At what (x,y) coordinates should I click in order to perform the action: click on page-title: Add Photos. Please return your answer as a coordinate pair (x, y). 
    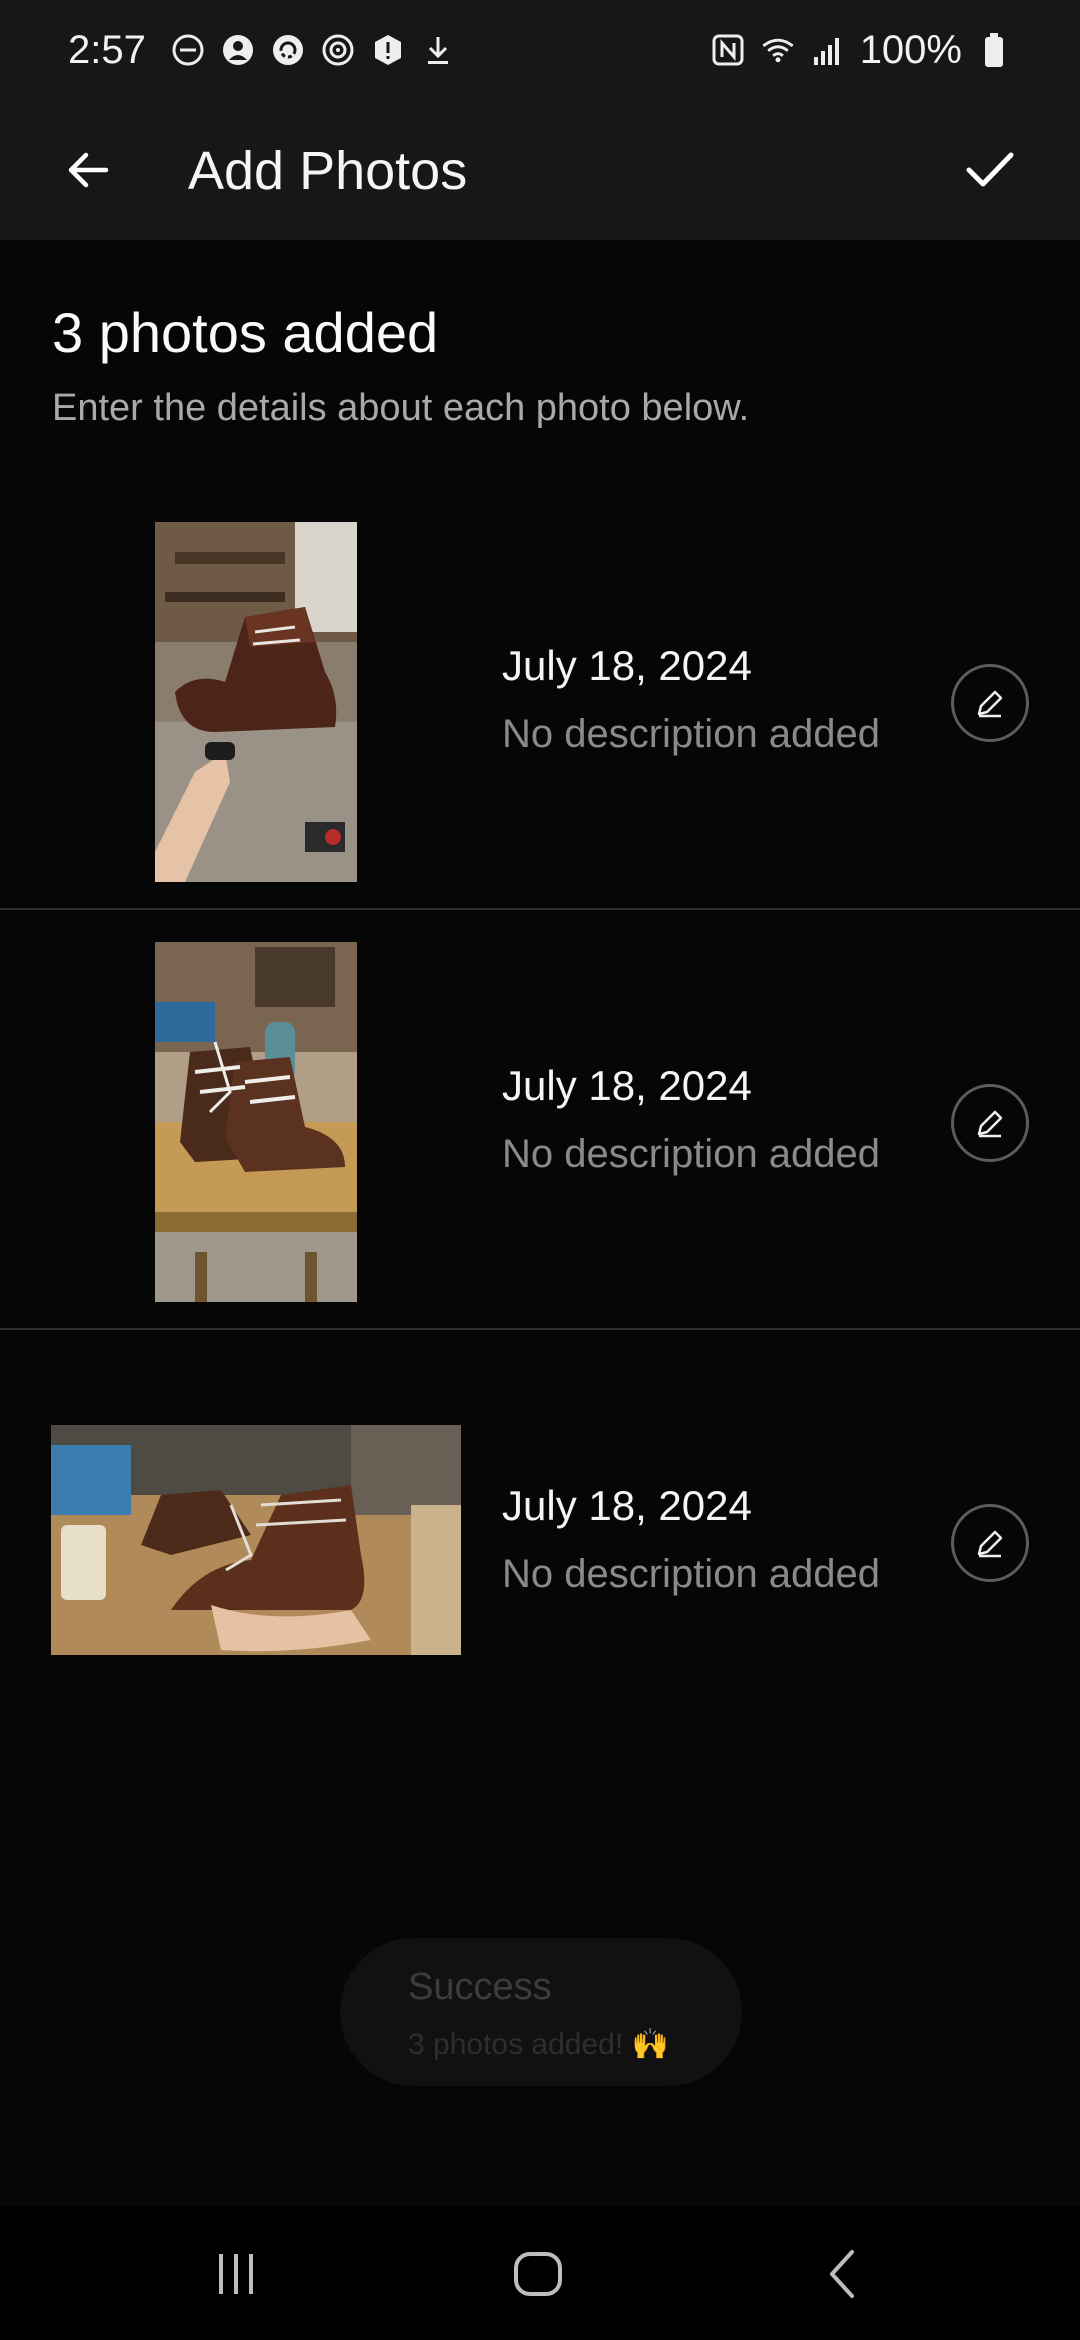
    Looking at the image, I should click on (328, 171).